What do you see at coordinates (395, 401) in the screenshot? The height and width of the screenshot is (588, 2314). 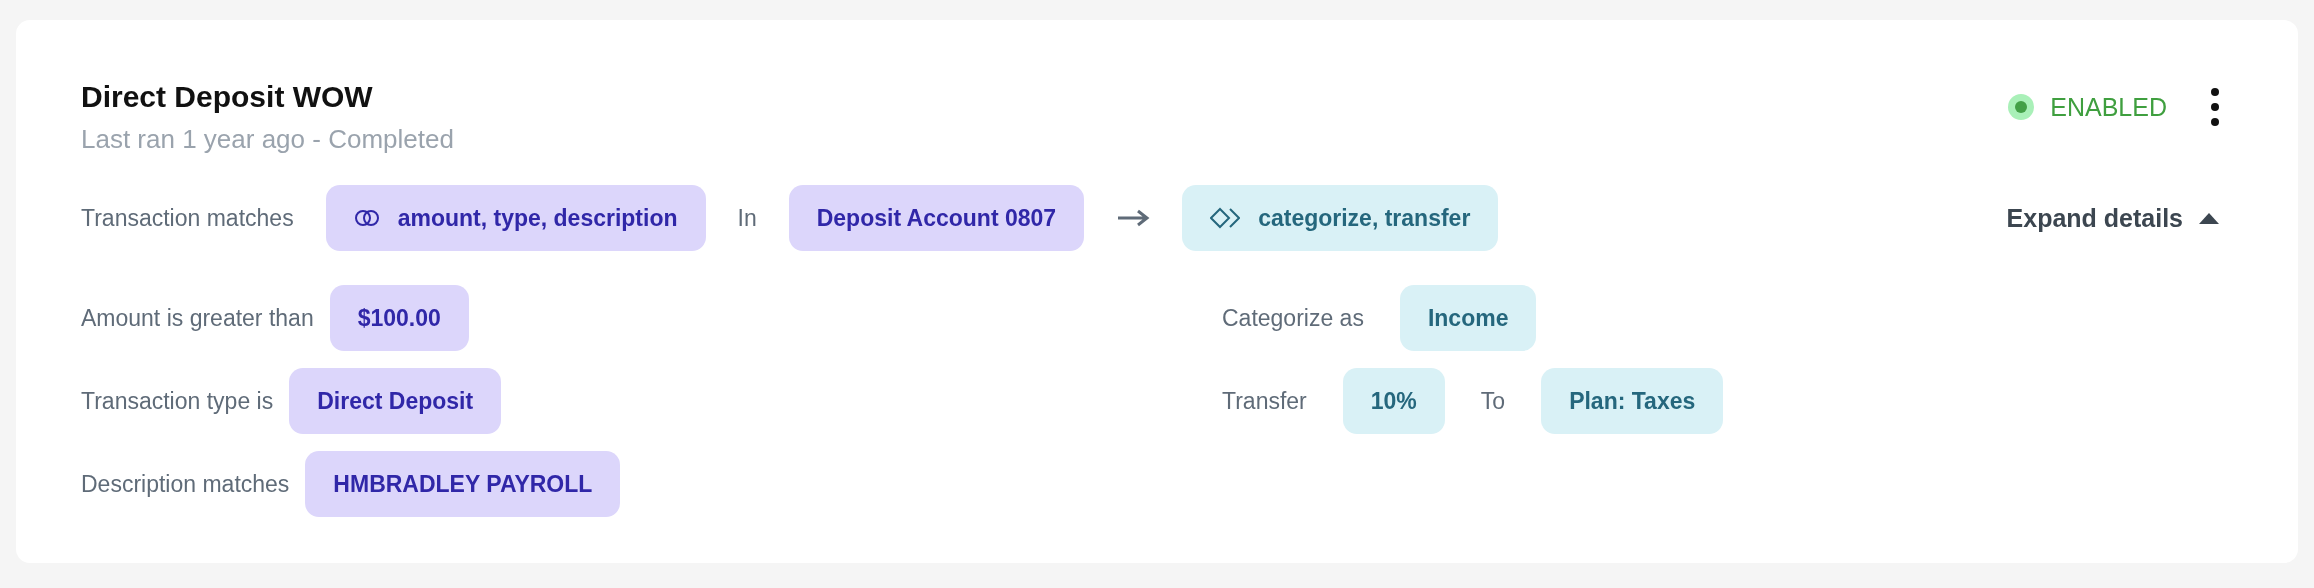 I see `condition-value-chip: Direct Deposit` at bounding box center [395, 401].